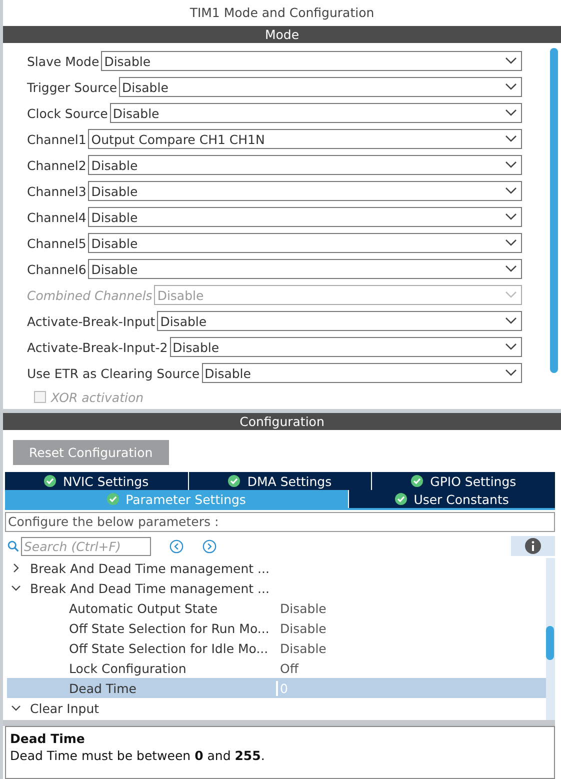 The height and width of the screenshot is (779, 561). What do you see at coordinates (56, 191) in the screenshot?
I see `field-label: Channel3` at bounding box center [56, 191].